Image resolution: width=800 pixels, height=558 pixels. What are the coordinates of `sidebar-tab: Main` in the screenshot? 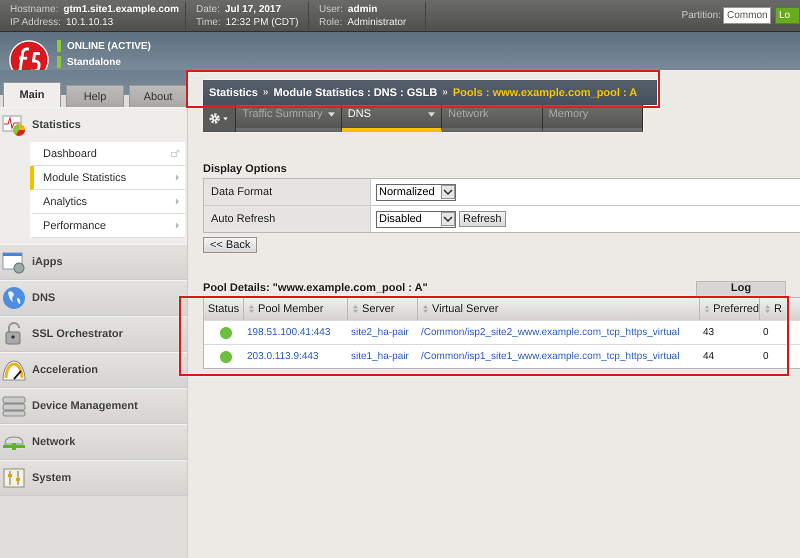 It's located at (32, 94).